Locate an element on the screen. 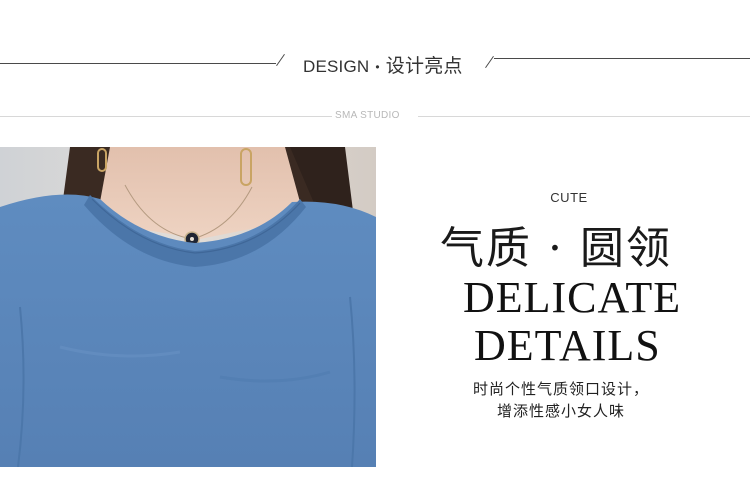 This screenshot has height=480, width=750. studio-rule-left is located at coordinates (166, 116).